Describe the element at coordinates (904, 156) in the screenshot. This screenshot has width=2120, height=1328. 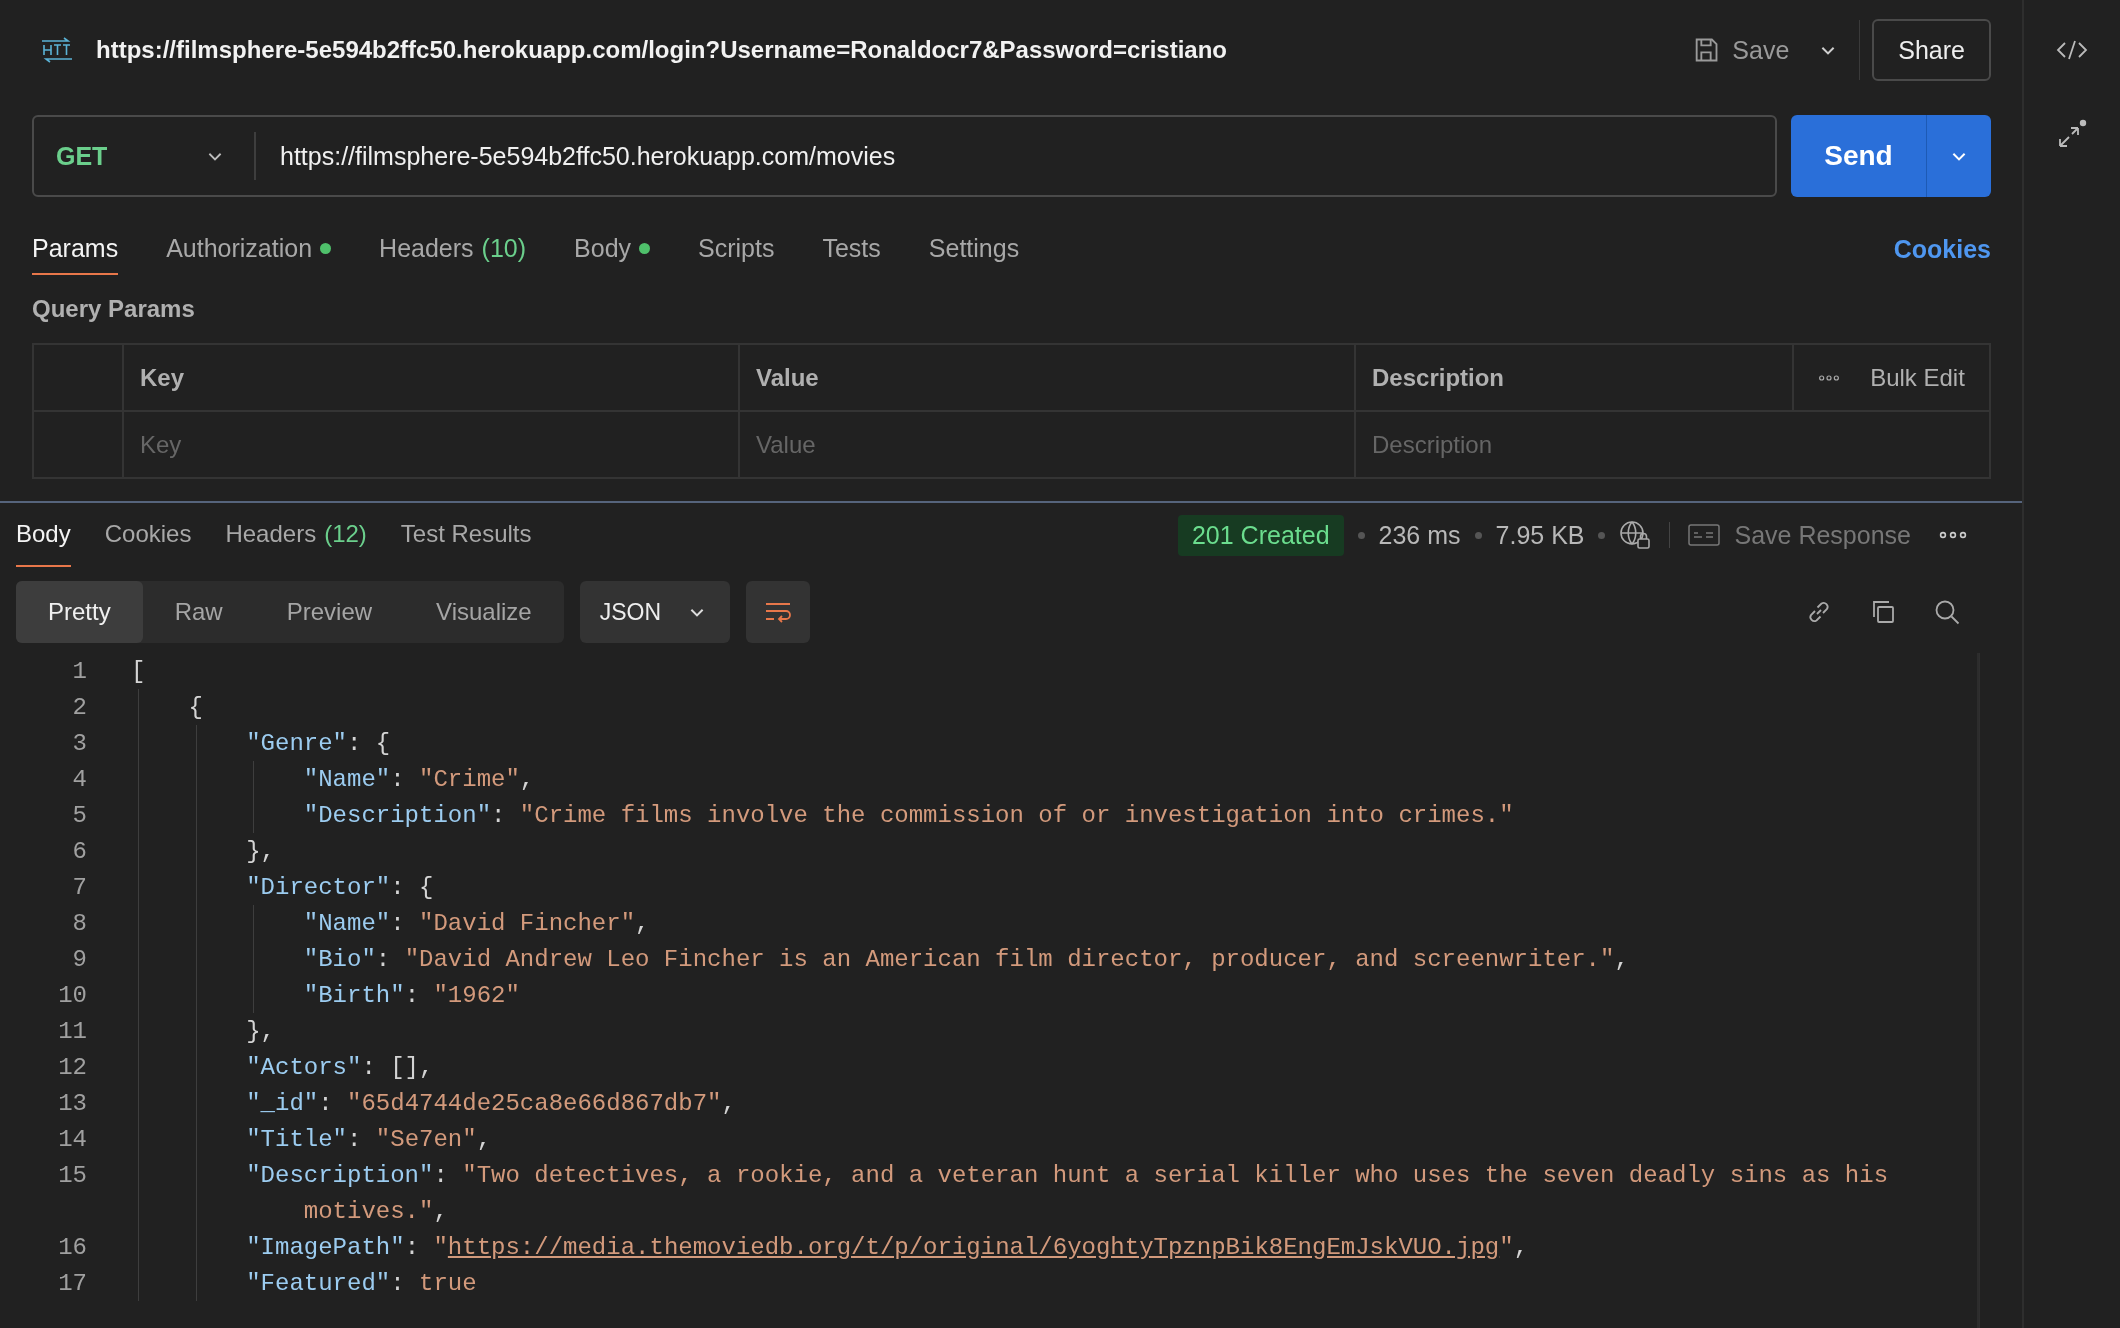
I see `url-bar: GET https://filmsphere-5e594b2ffc50.herokuapp.com/movies` at that location.